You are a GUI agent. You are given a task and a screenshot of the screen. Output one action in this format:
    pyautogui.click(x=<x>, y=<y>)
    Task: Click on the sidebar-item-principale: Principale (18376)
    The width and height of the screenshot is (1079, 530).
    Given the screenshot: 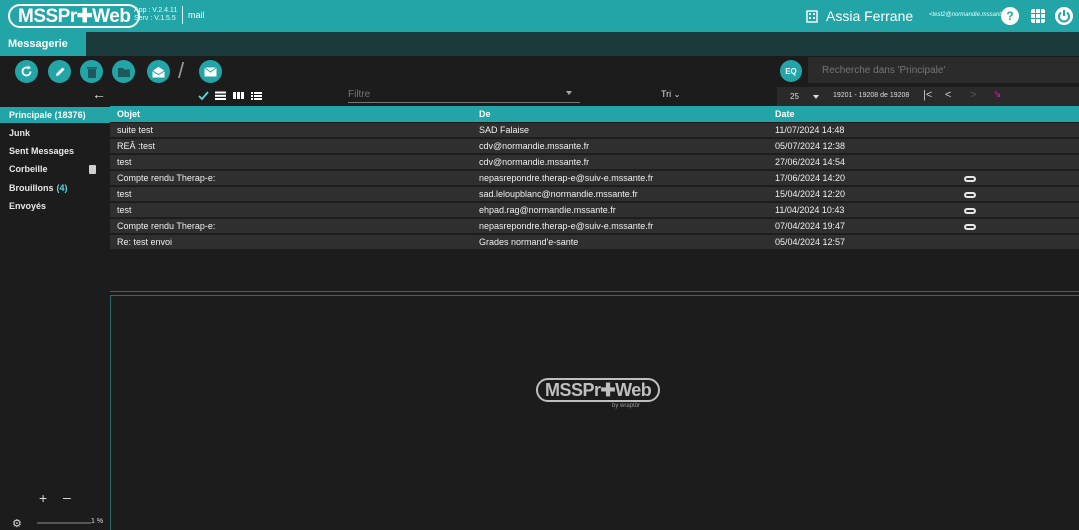 What is the action you would take?
    pyautogui.click(x=55, y=115)
    